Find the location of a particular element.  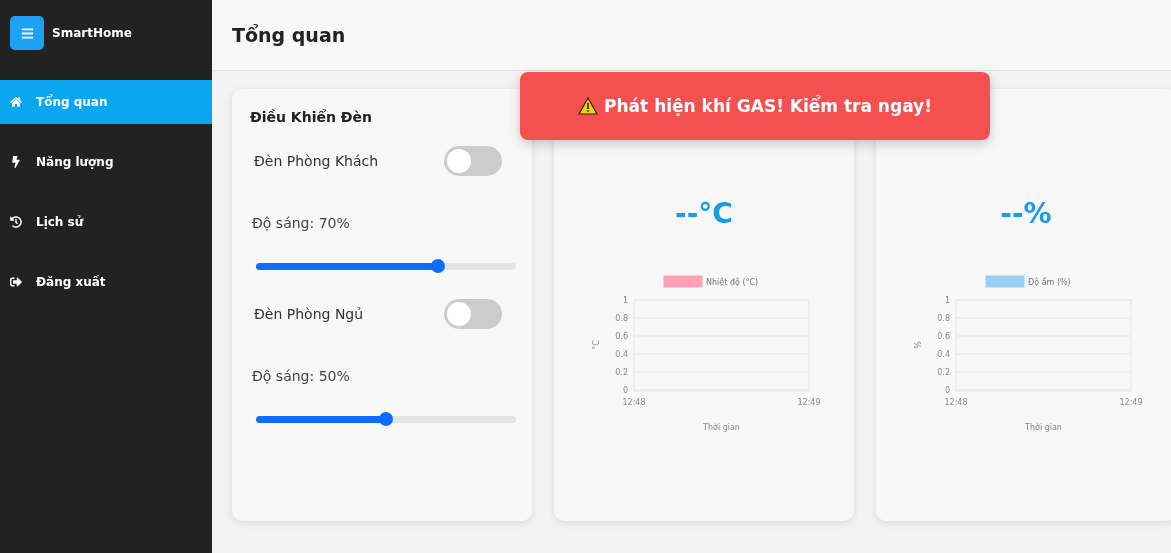

history-icon is located at coordinates (16, 222).